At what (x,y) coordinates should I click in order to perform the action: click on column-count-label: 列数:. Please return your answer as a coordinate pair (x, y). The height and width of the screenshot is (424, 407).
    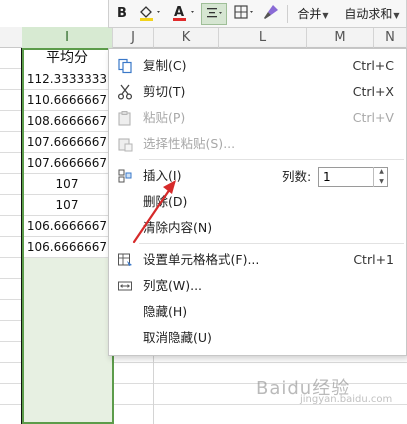
    Looking at the image, I should click on (297, 176).